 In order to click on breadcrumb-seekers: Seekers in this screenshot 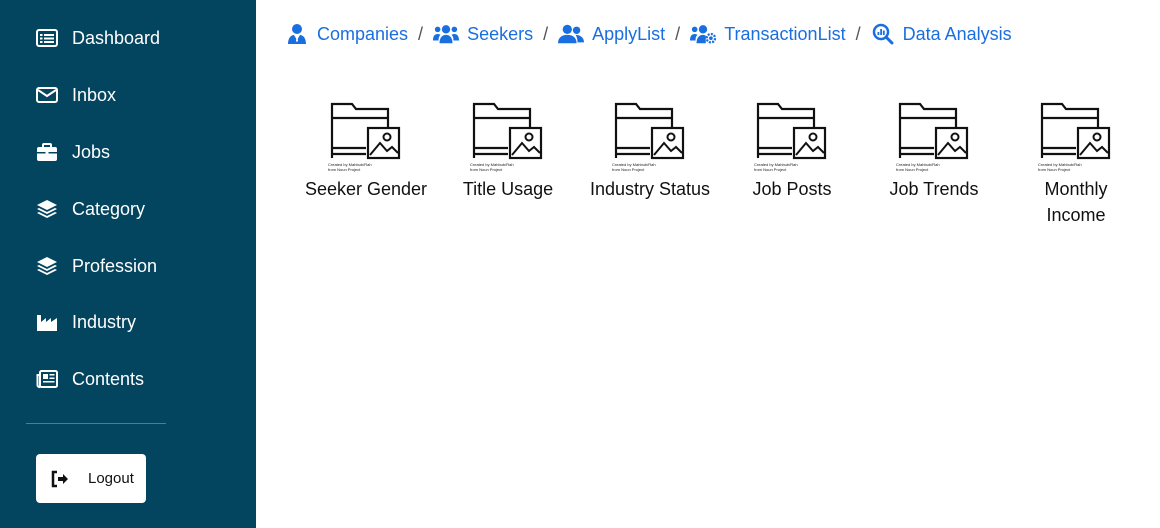, I will do `click(483, 34)`.